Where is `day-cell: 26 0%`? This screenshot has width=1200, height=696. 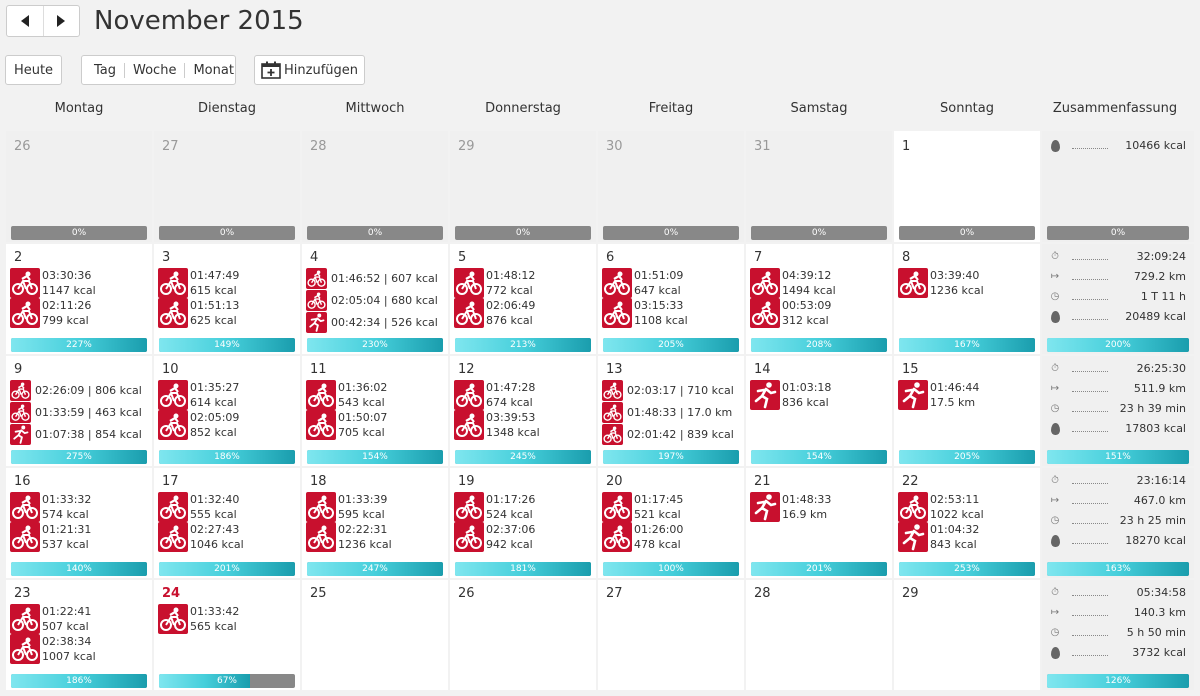
day-cell: 26 0% is located at coordinates (79, 186).